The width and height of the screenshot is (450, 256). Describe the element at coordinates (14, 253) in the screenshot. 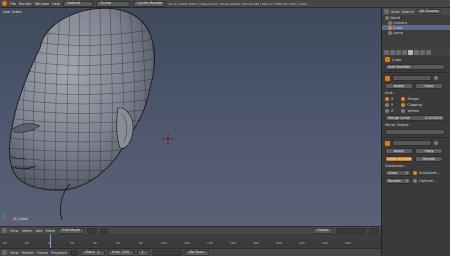

I see `timeline-menu-view: View` at that location.